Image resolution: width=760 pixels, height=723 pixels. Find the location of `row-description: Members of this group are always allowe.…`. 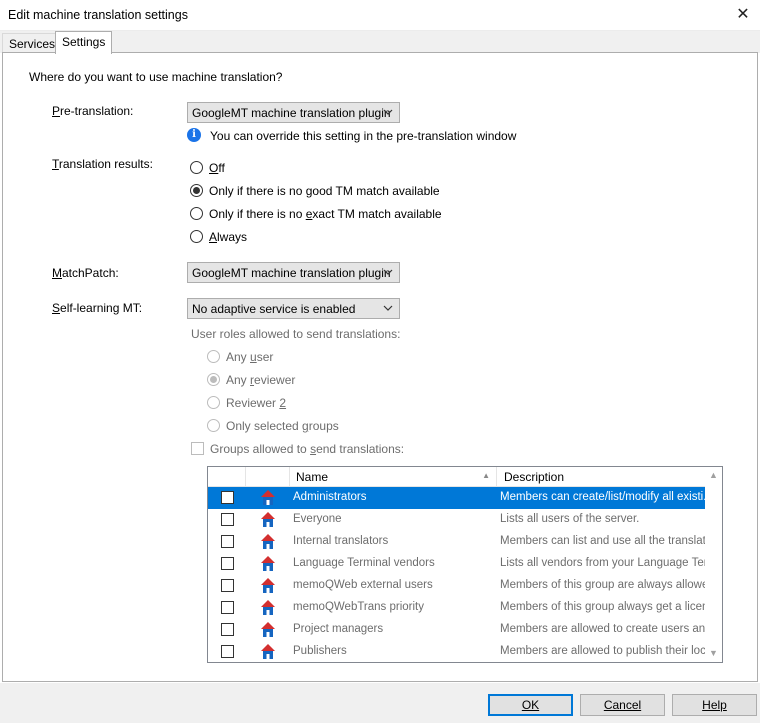

row-description: Members of this group are always allowe.… is located at coordinates (602, 585).